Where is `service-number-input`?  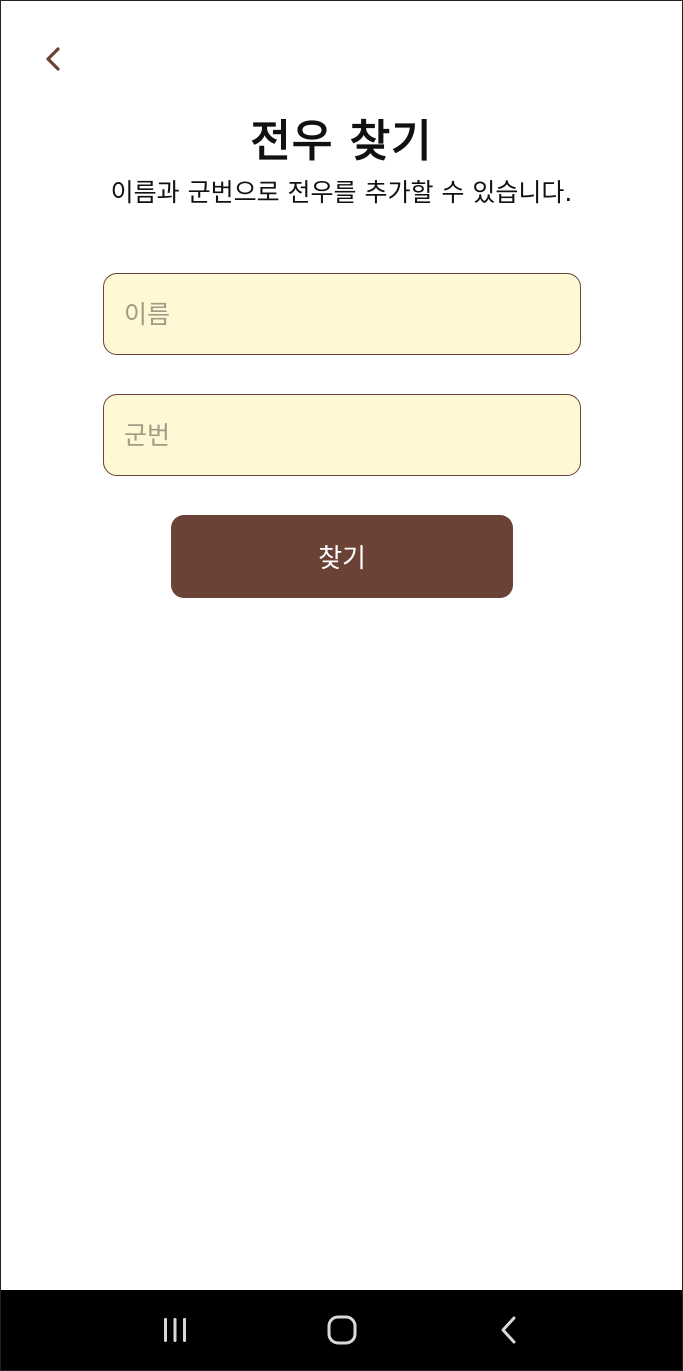
service-number-input is located at coordinates (342, 435).